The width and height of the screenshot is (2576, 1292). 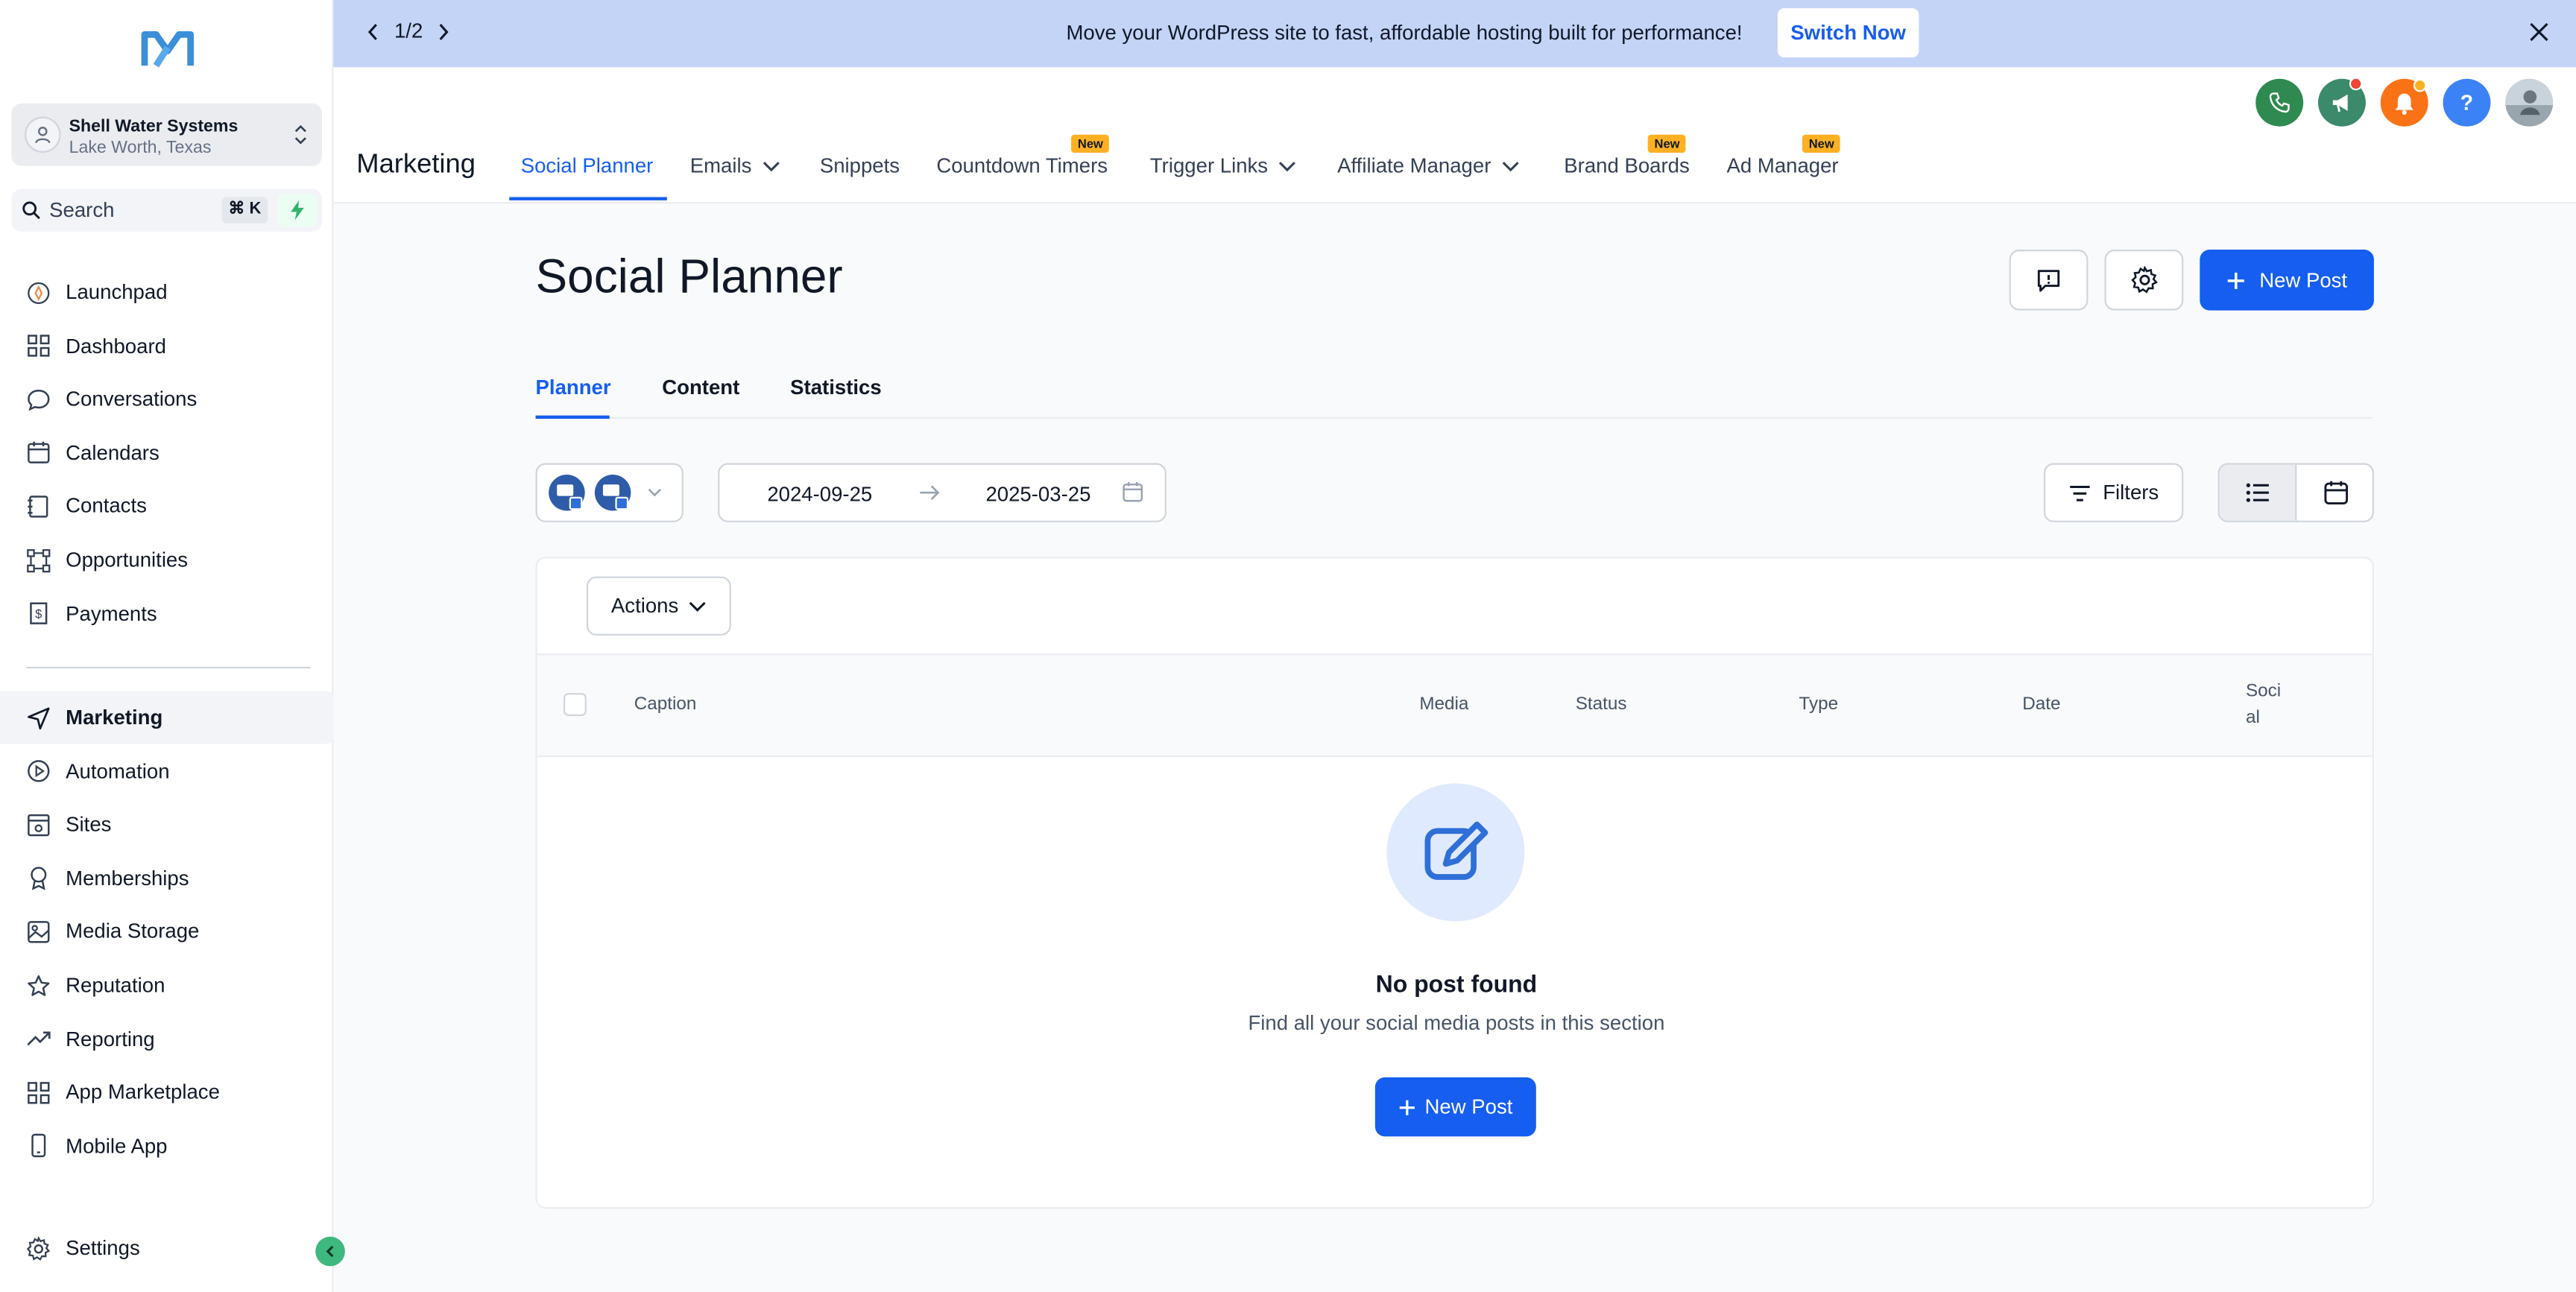 I want to click on tab-brand-boards: Brand Boards, so click(x=1626, y=165).